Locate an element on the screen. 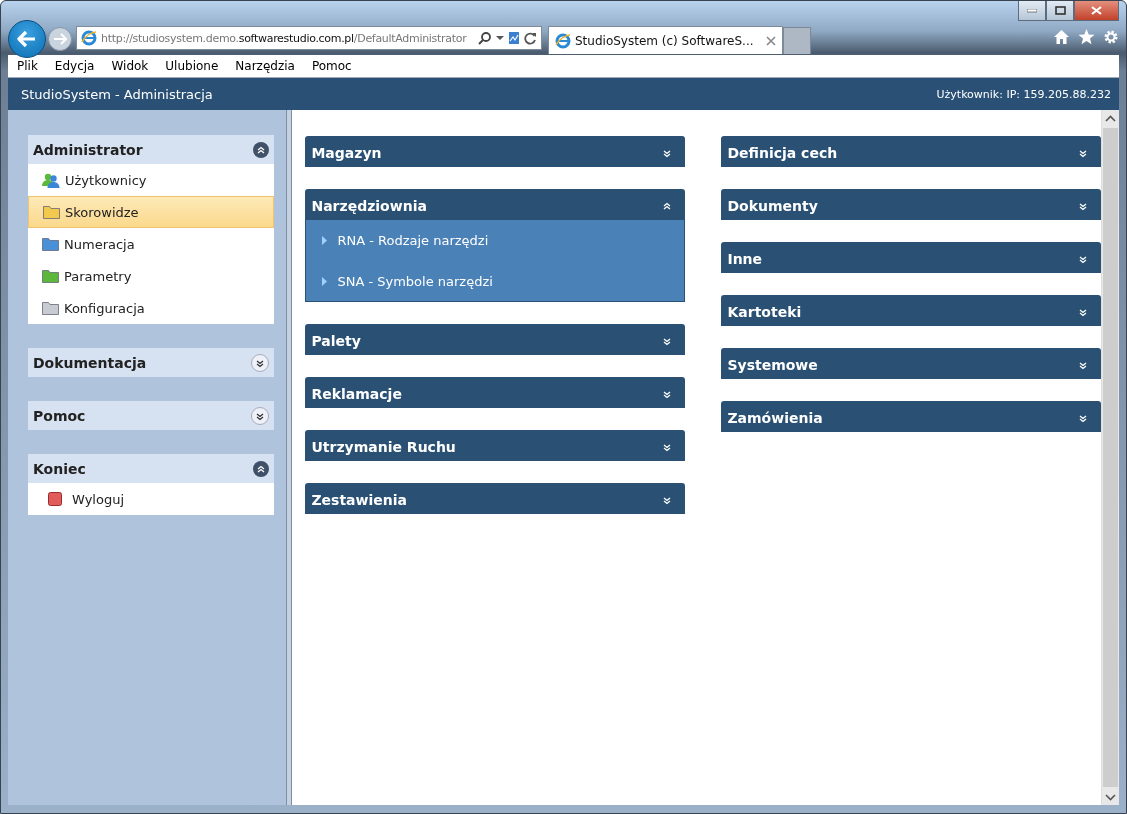  menu-item: Plik is located at coordinates (27, 66).